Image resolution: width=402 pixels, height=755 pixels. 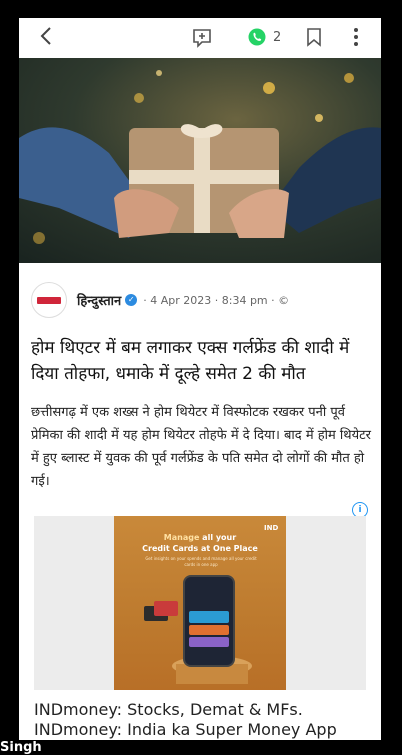 I want to click on more-options-button, so click(x=356, y=39).